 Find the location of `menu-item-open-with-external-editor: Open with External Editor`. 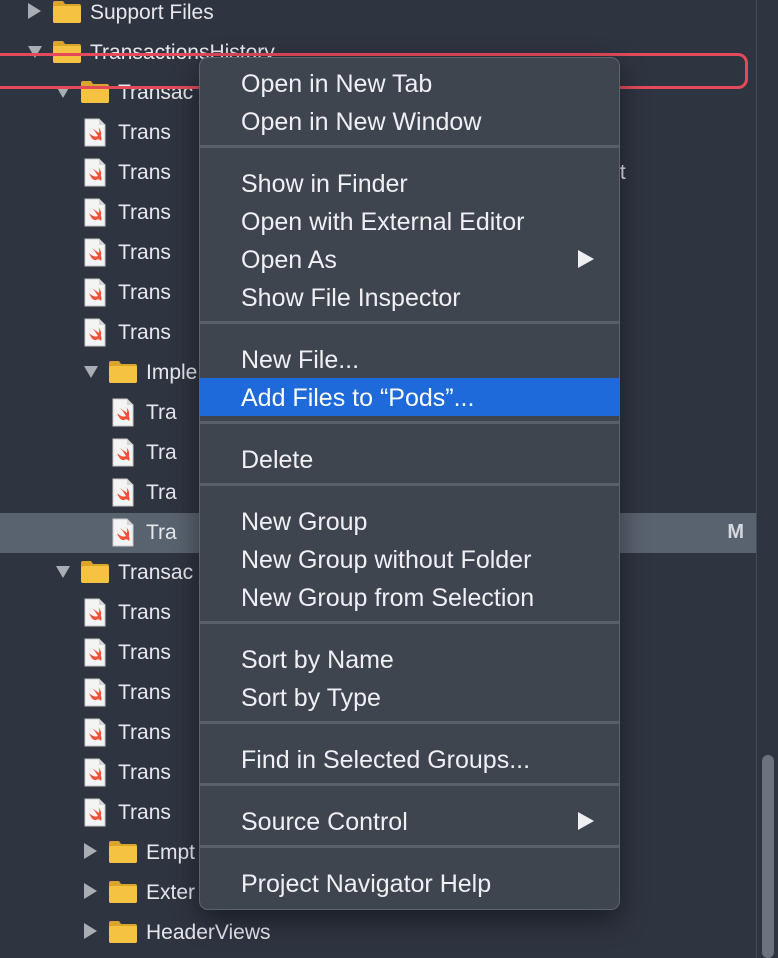

menu-item-open-with-external-editor: Open with External Editor is located at coordinates (409, 221).